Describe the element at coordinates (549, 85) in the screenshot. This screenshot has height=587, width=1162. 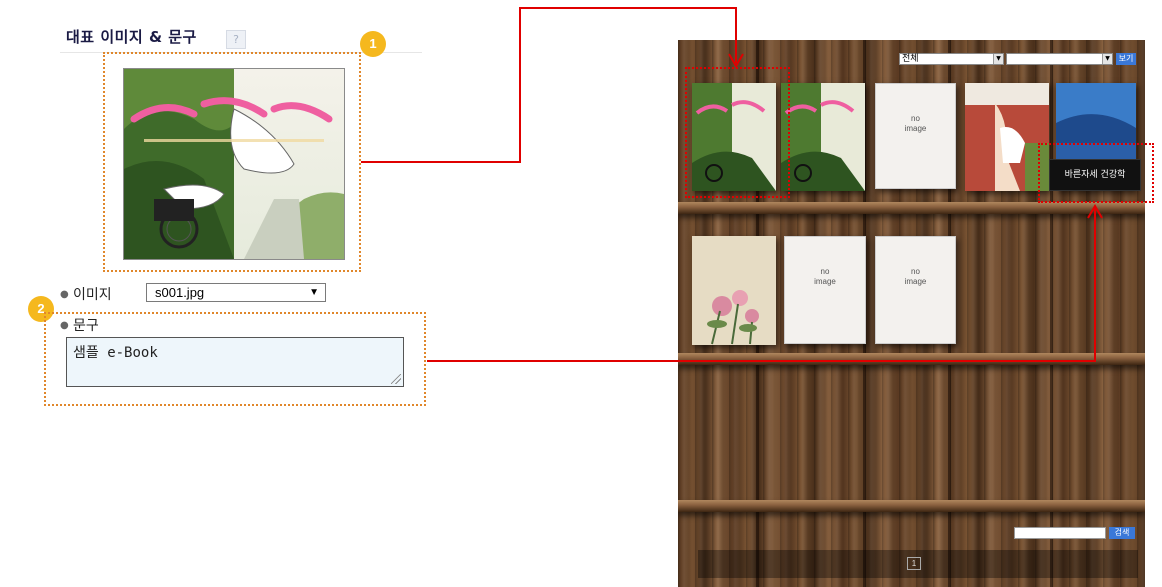
I see `arrow-image-to-shelf` at that location.